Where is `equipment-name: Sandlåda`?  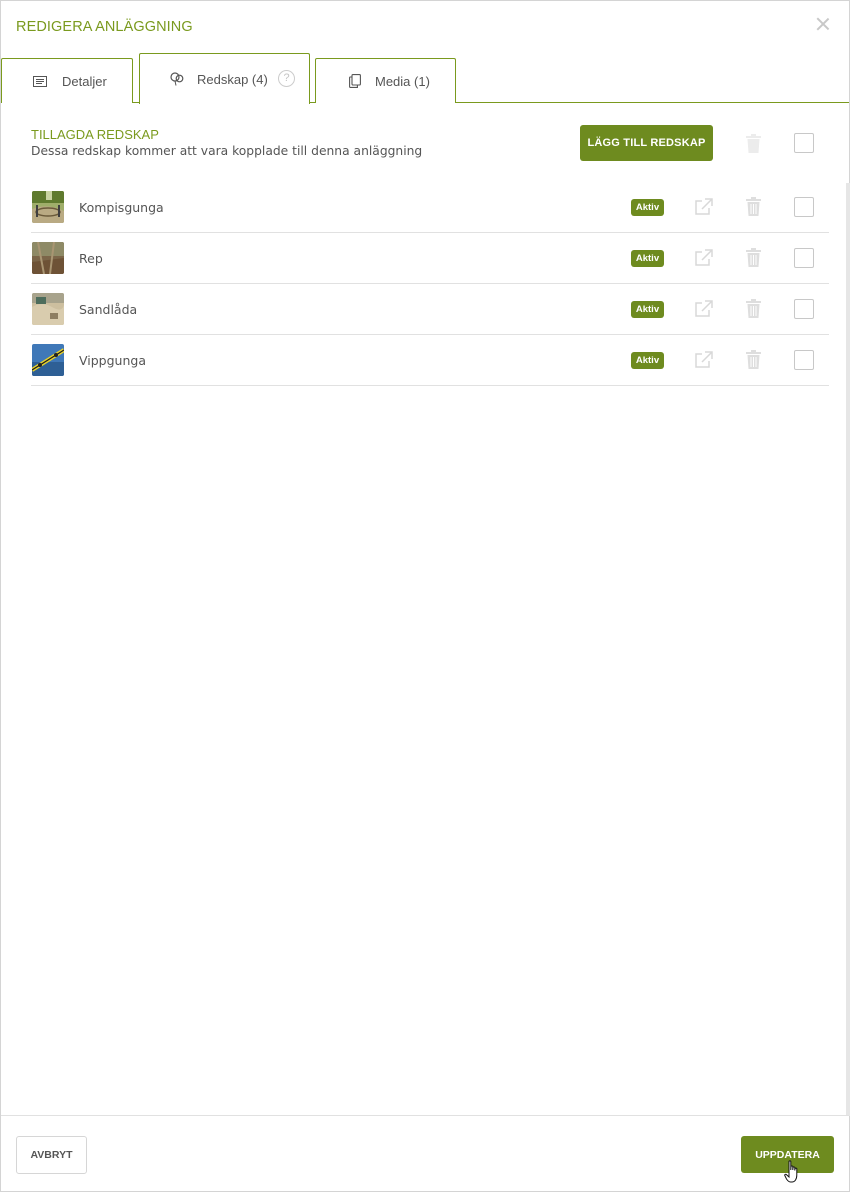 equipment-name: Sandlåda is located at coordinates (108, 309).